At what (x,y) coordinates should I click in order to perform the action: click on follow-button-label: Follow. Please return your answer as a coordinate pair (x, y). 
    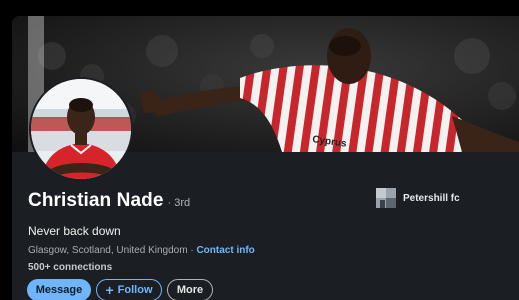
    Looking at the image, I should click on (135, 290).